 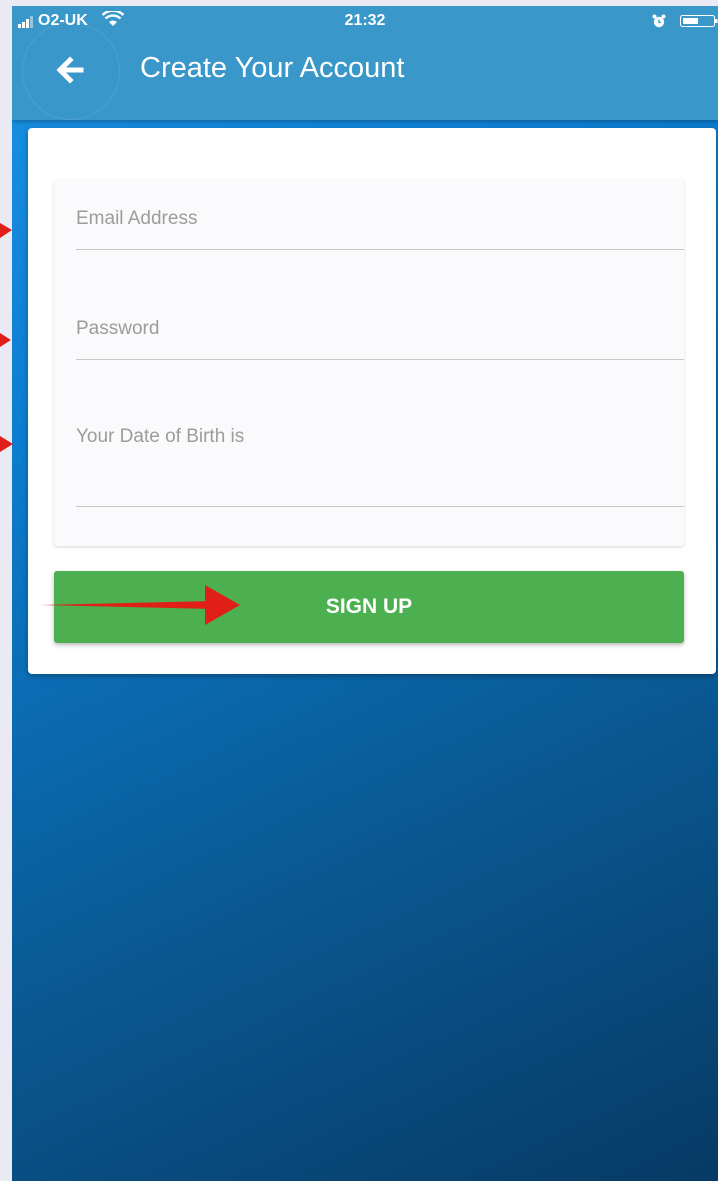 I want to click on sign-up-label: SIGN UP, so click(x=369, y=606).